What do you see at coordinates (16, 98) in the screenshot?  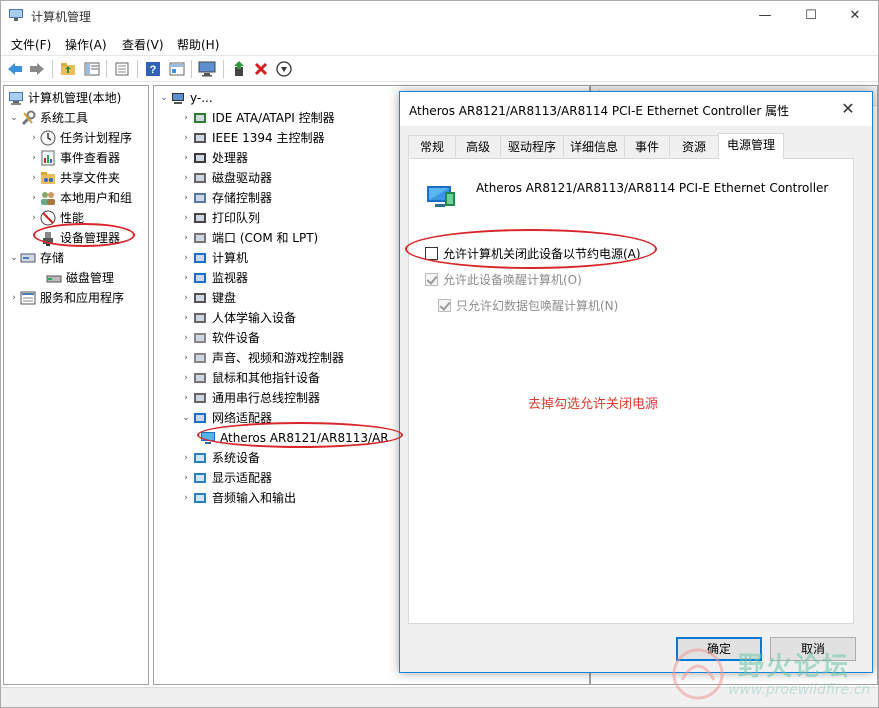 I see `computer-management-icon` at bounding box center [16, 98].